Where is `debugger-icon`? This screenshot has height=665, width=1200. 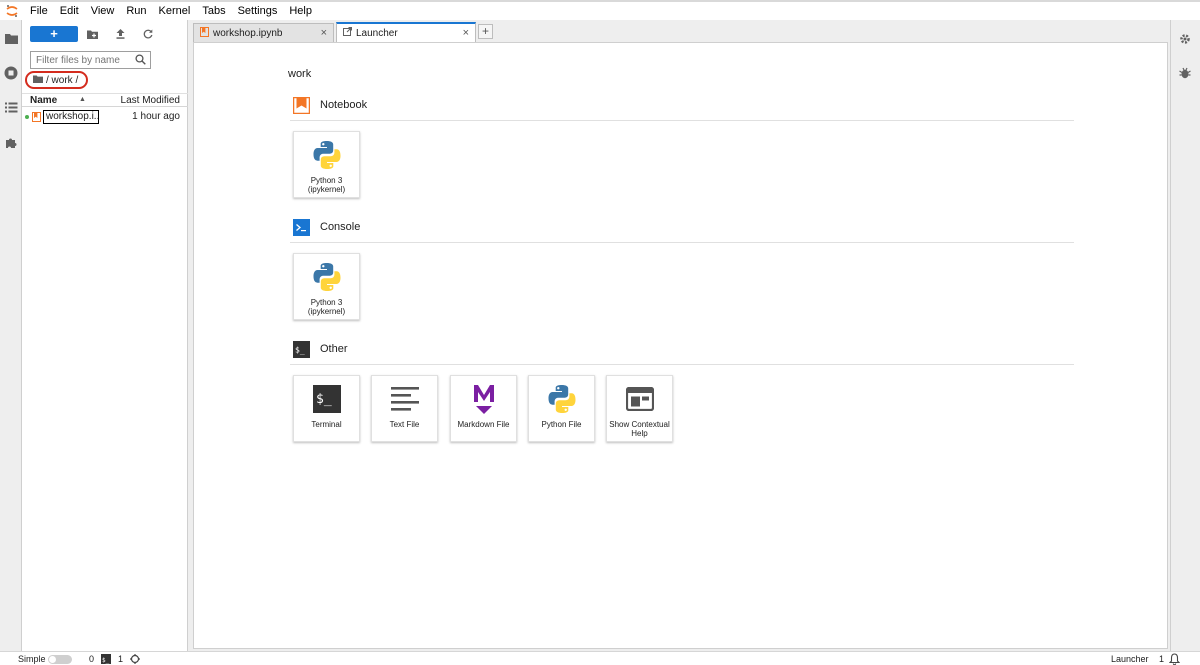 debugger-icon is located at coordinates (1185, 73).